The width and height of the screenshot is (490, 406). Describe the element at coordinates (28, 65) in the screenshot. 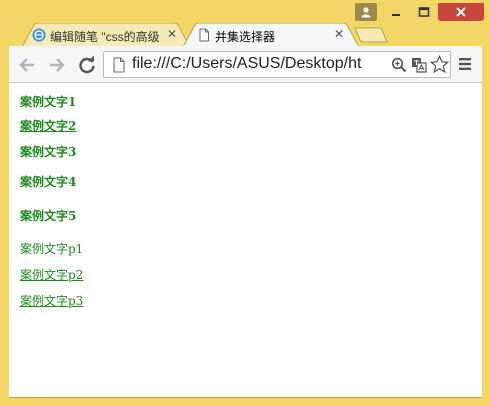

I see `back-arrow-icon` at that location.